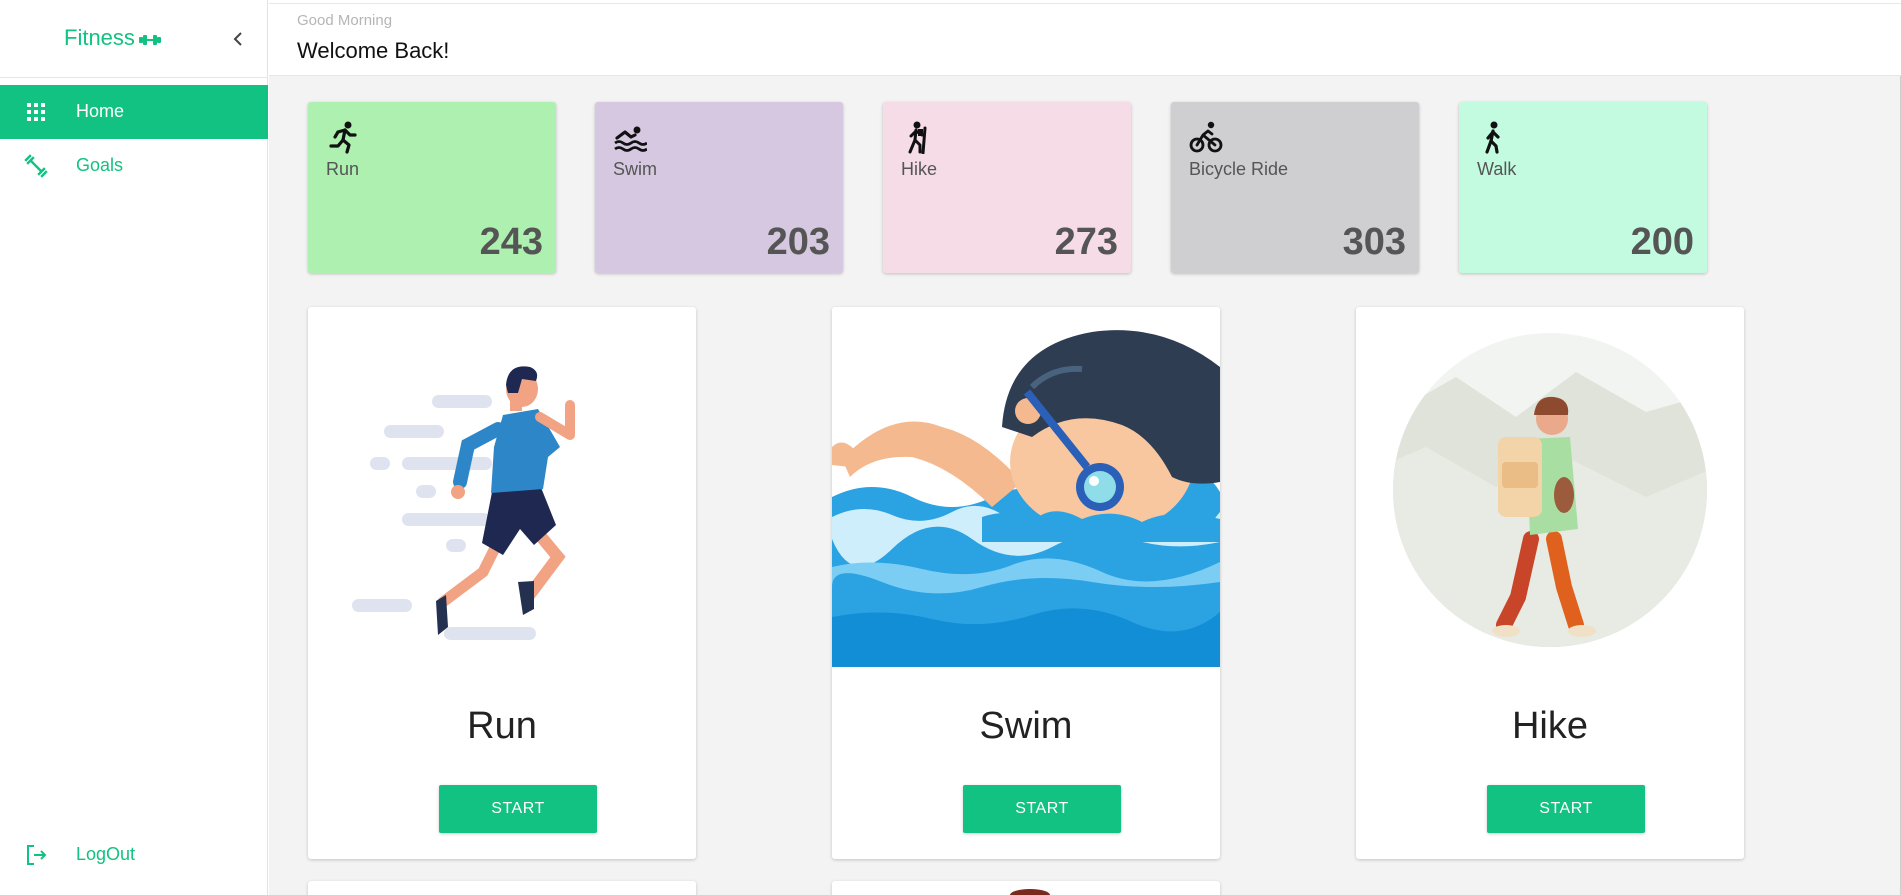 The height and width of the screenshot is (895, 1901). Describe the element at coordinates (1026, 726) in the screenshot. I see `activity-title: Swim` at that location.